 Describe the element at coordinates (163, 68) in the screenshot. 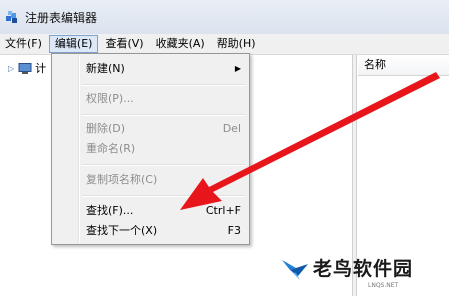

I see `menu-item-new: 新建(N) ▶` at that location.